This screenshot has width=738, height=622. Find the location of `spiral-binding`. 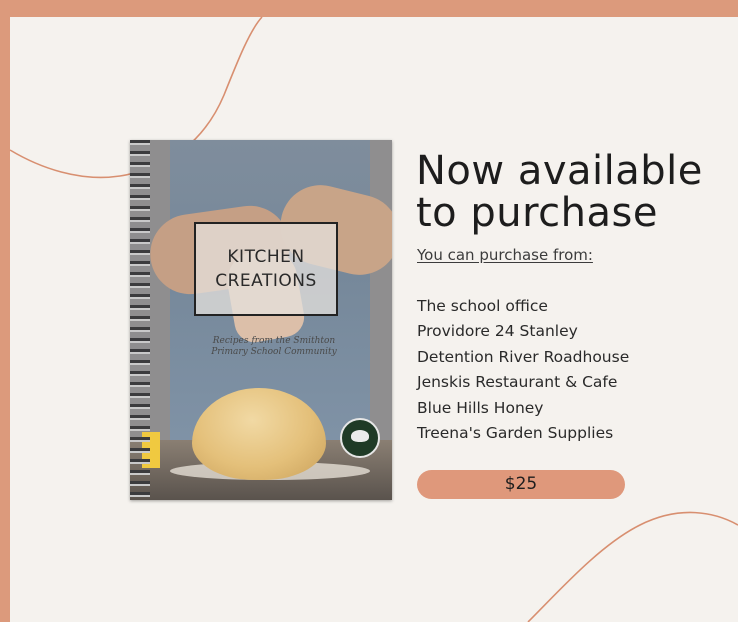

spiral-binding is located at coordinates (140, 320).